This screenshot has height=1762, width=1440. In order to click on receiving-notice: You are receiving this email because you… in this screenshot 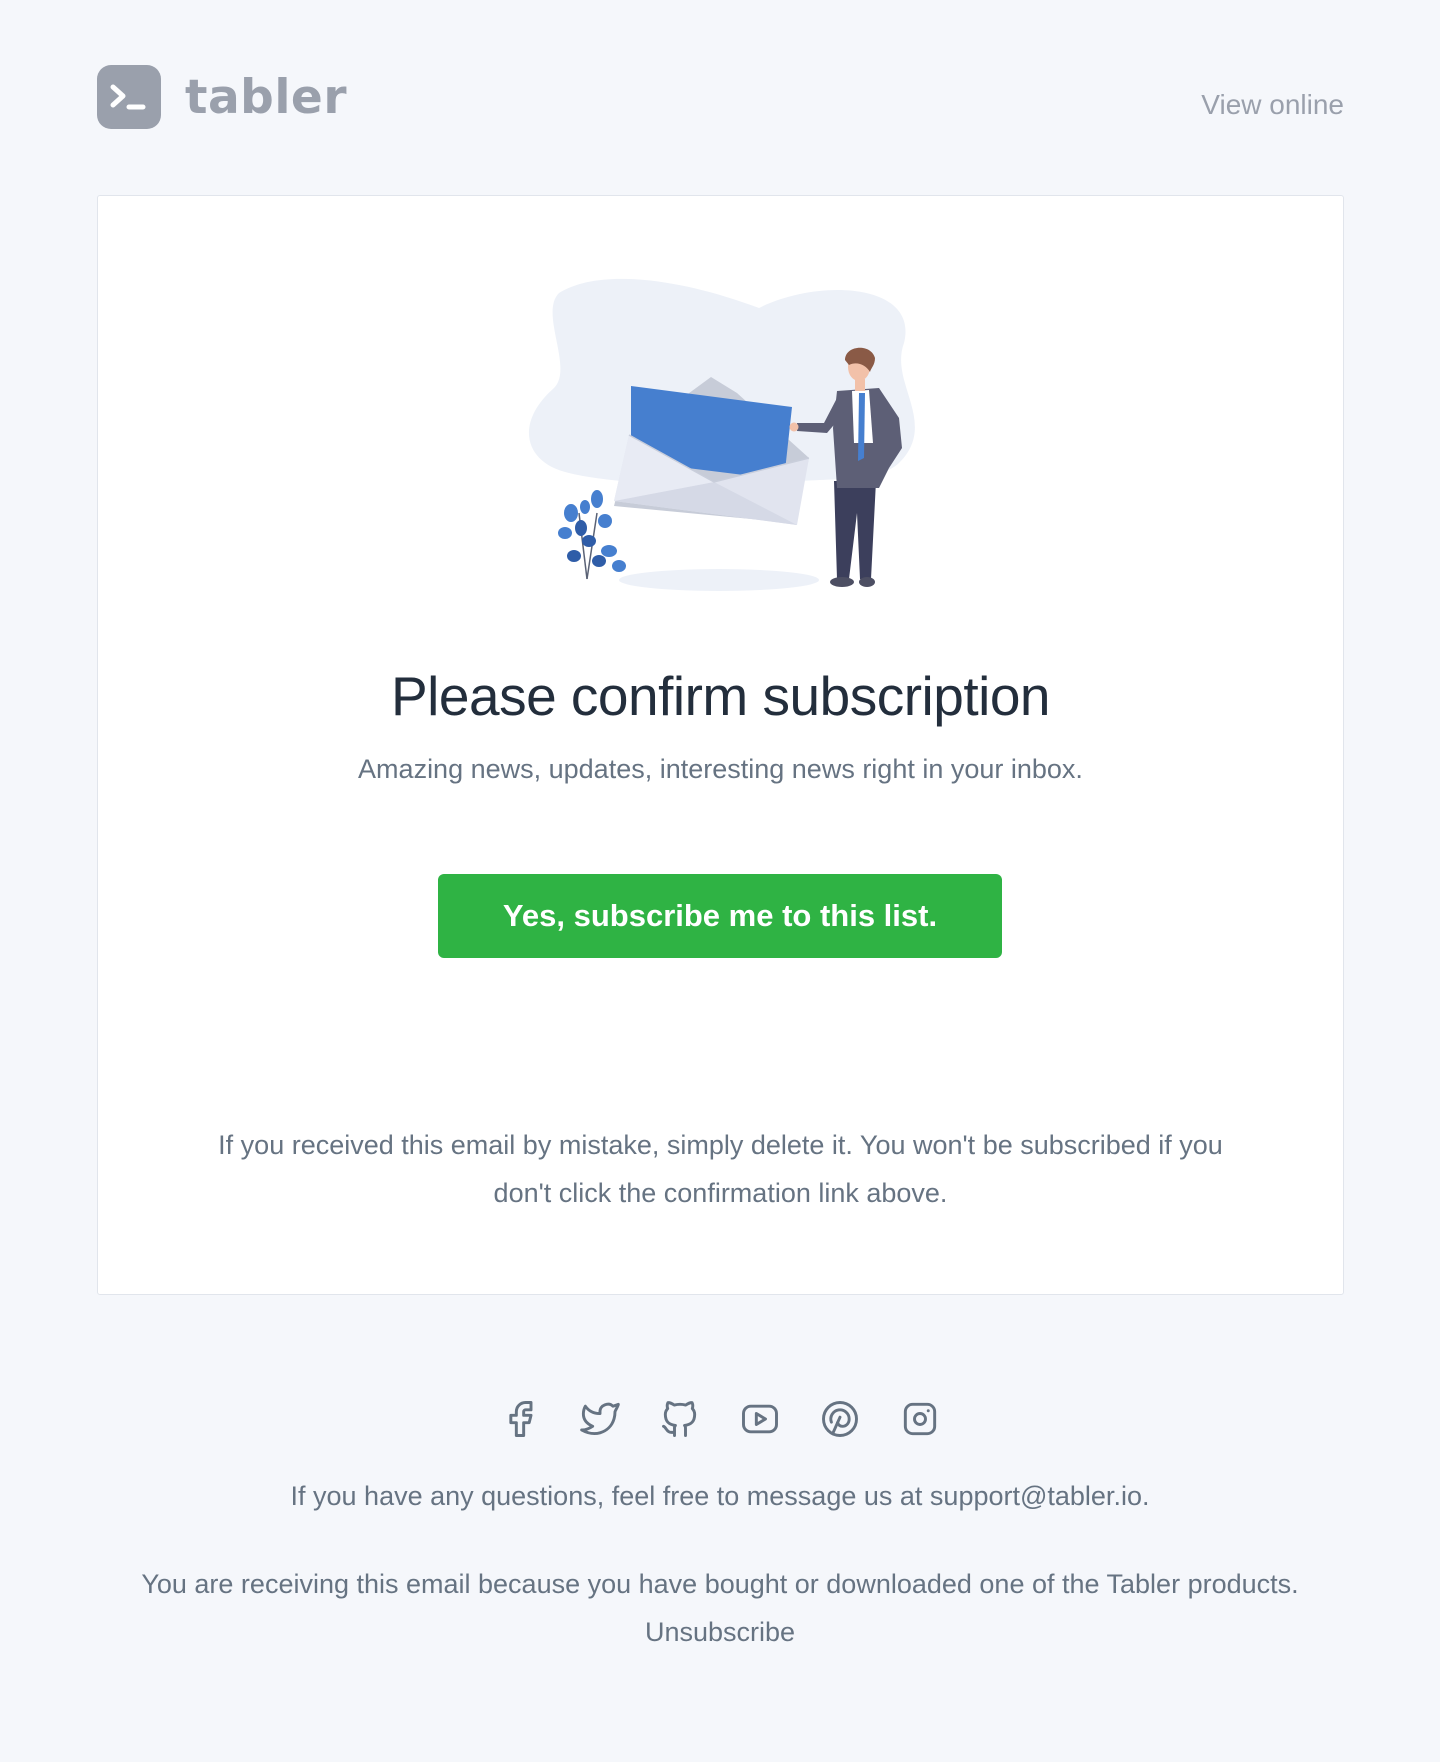, I will do `click(720, 1608)`.